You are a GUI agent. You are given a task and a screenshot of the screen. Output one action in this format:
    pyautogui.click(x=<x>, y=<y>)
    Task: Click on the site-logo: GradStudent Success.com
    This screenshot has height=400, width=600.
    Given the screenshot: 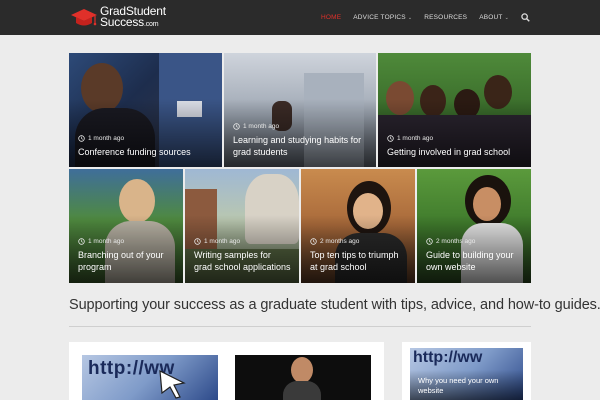 What is the action you would take?
    pyautogui.click(x=118, y=17)
    